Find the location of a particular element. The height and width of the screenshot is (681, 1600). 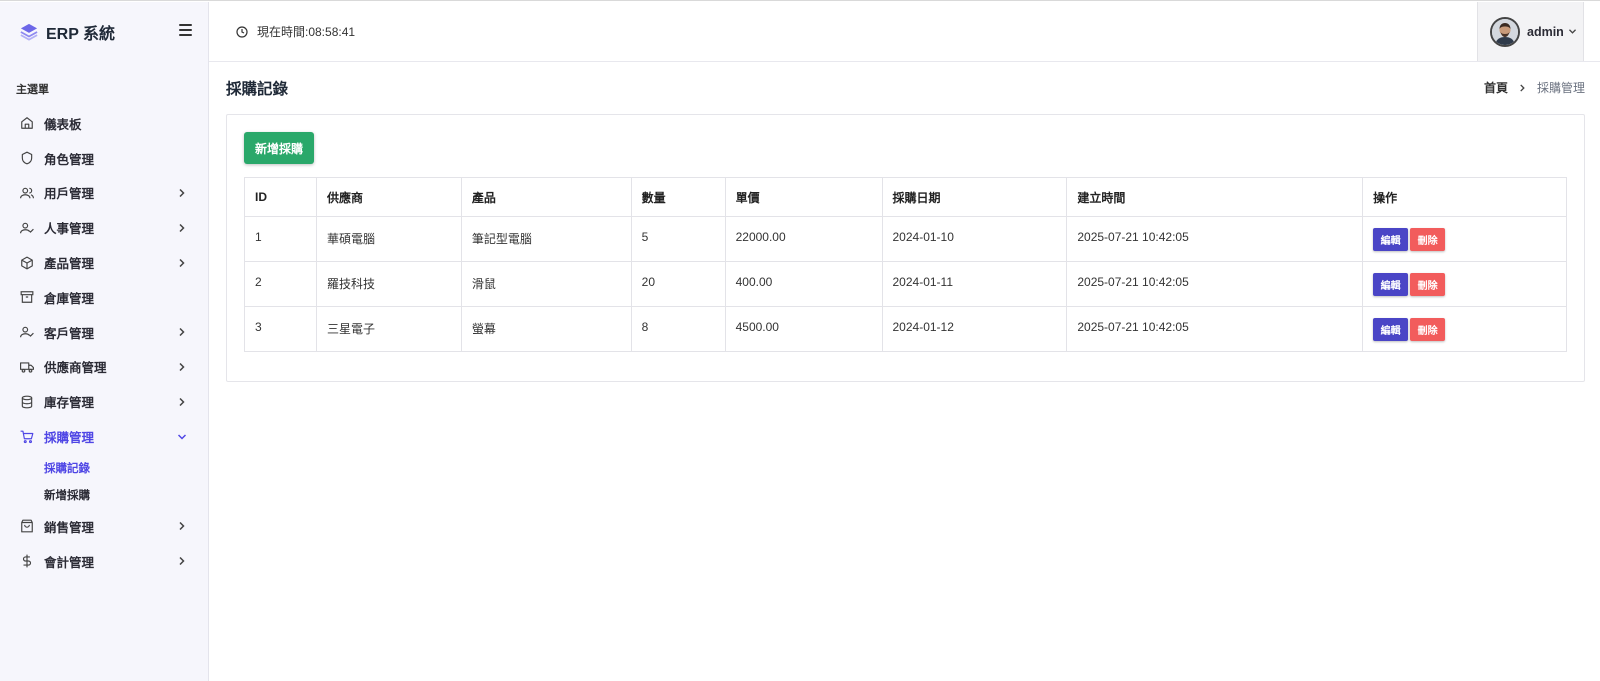

sidebar-item-label: 人事管理 is located at coordinates (69, 229).